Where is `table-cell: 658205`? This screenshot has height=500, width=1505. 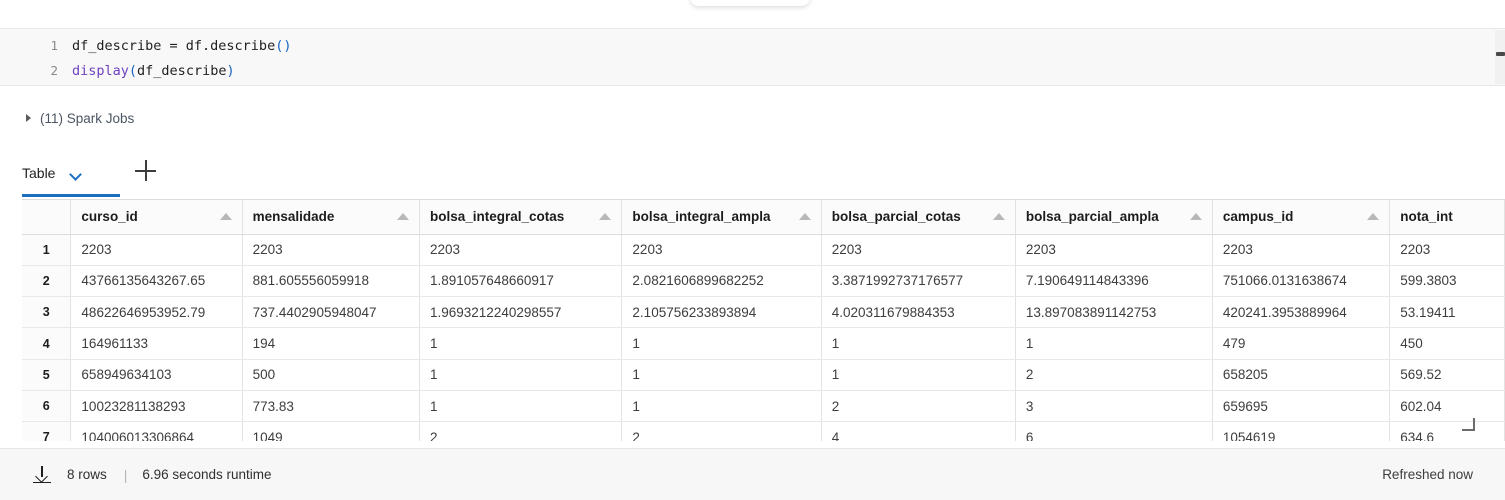
table-cell: 658205 is located at coordinates (1301, 375).